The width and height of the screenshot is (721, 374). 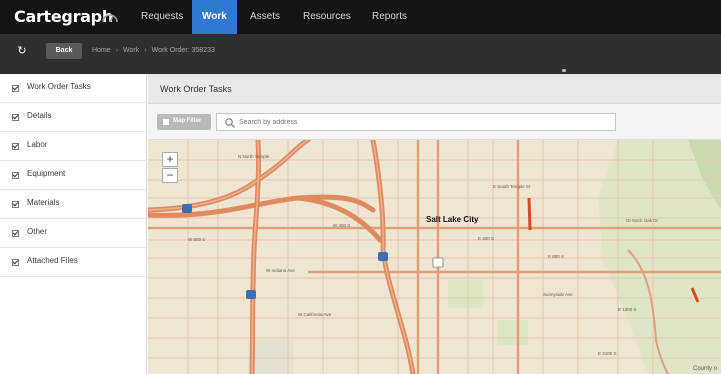 What do you see at coordinates (43, 202) in the screenshot?
I see `sidebar-item-label: Materials` at bounding box center [43, 202].